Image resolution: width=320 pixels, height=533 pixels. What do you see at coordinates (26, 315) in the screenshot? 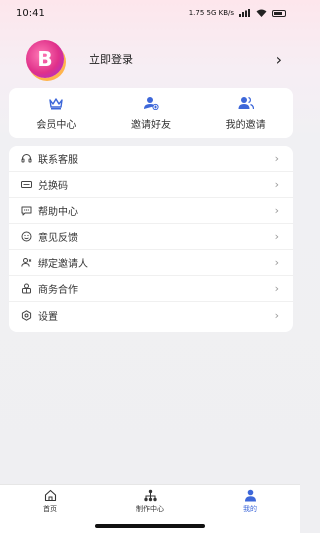
I see `settings-icon` at bounding box center [26, 315].